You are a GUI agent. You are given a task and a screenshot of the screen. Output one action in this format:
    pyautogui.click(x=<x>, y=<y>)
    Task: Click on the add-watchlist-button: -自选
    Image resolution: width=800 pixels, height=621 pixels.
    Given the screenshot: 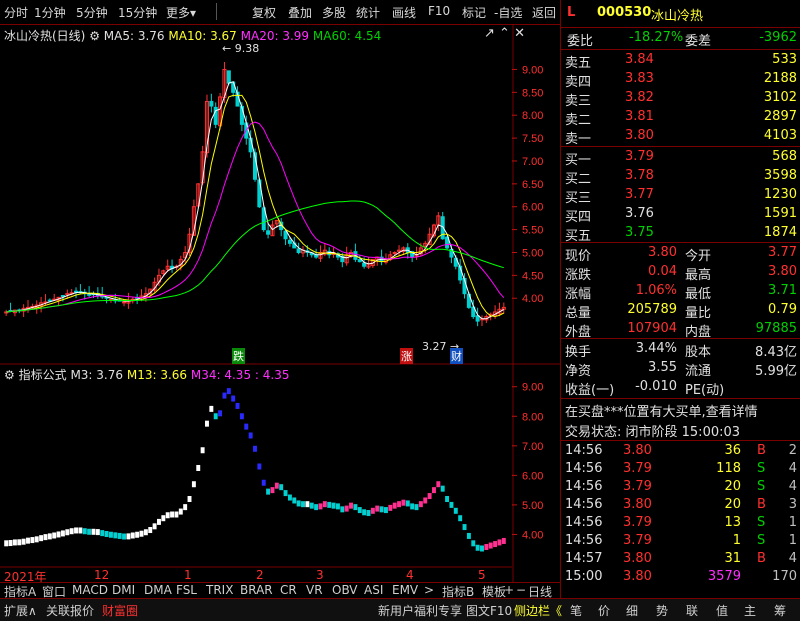 What is the action you would take?
    pyautogui.click(x=508, y=12)
    